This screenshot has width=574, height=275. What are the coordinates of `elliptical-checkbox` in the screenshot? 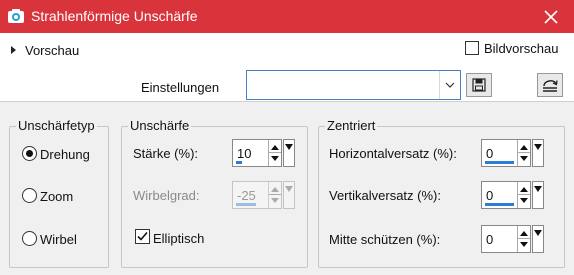 It's located at (142, 236).